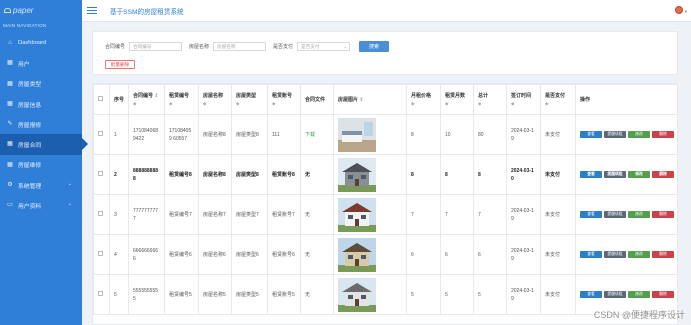  I want to click on sidebar-item-label: 系统管理, so click(30, 186).